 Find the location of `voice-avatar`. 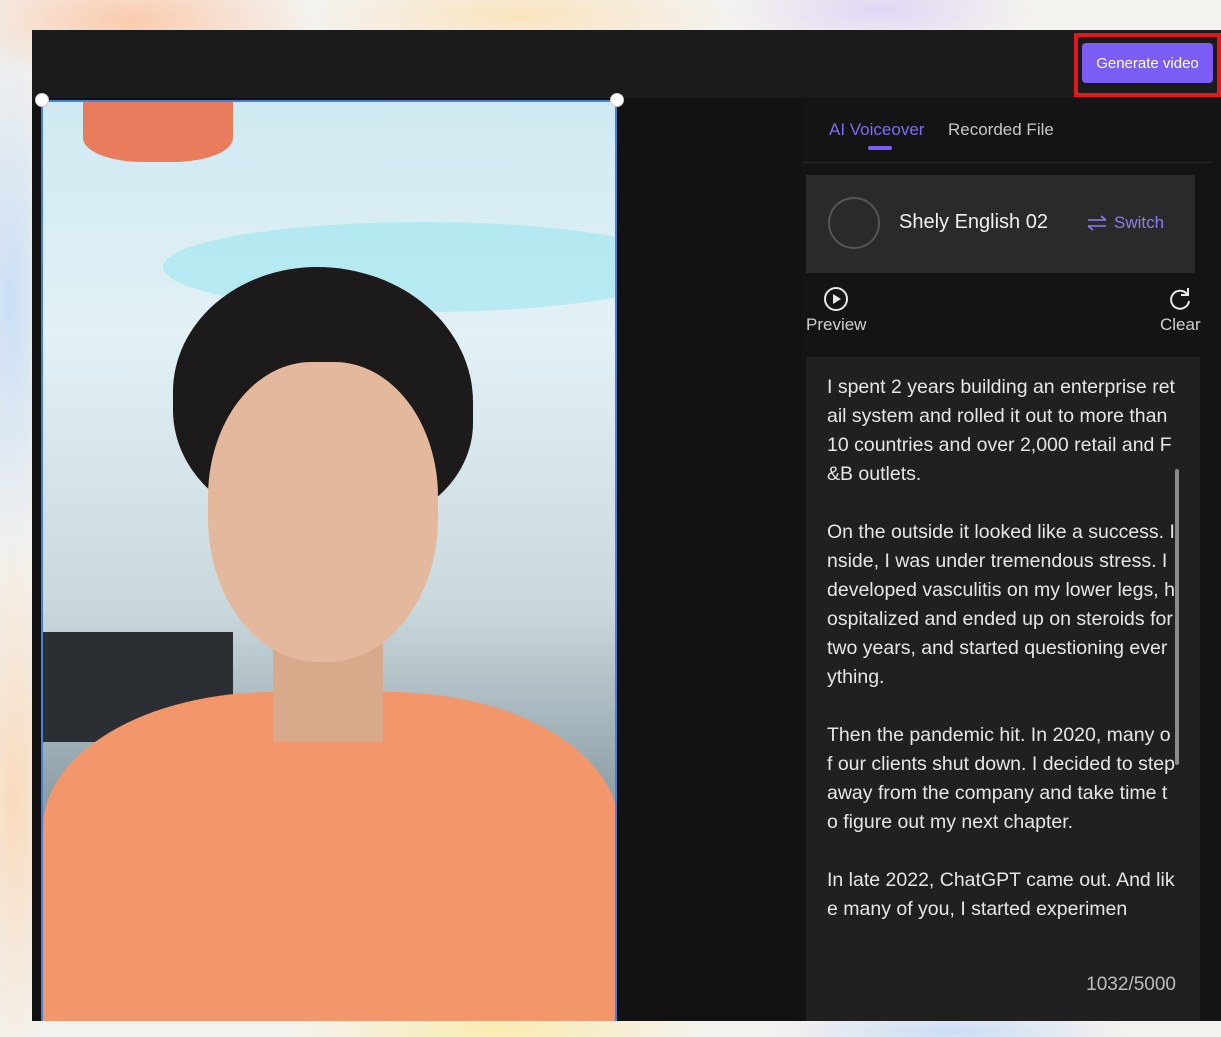

voice-avatar is located at coordinates (854, 223).